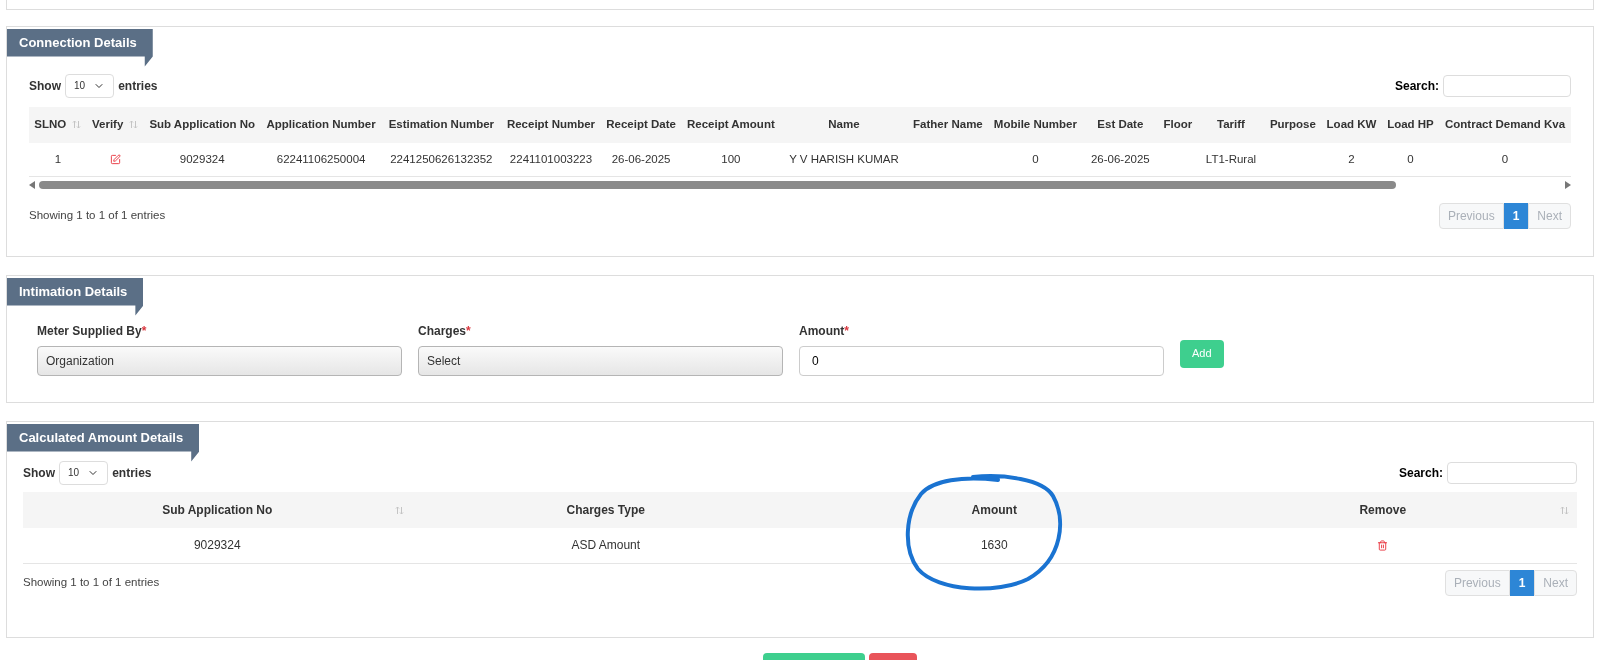  Describe the element at coordinates (994, 545) in the screenshot. I see `table-cell: 1630` at that location.